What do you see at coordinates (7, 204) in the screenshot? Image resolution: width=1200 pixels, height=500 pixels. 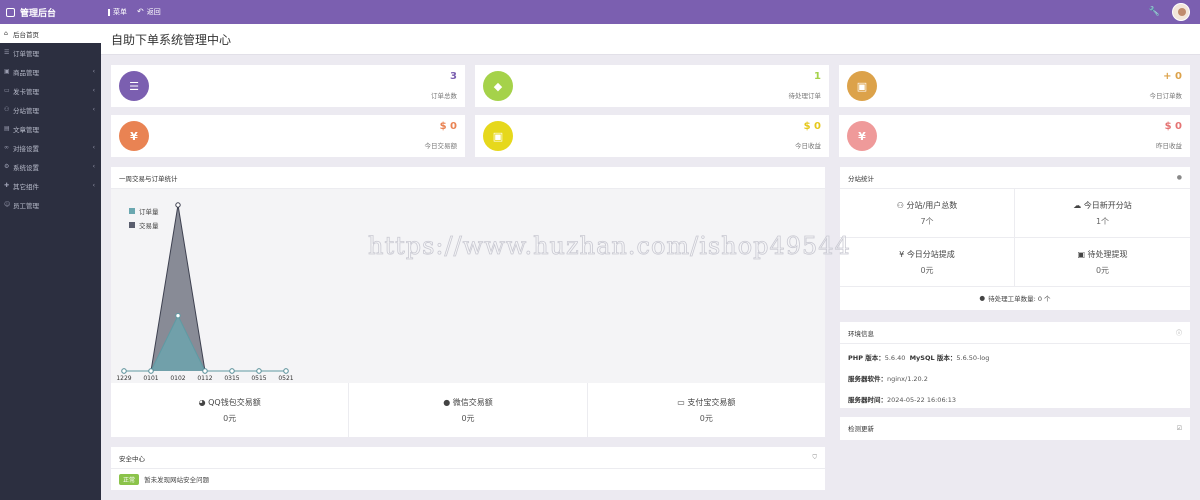 I see `user-icon: ☺` at bounding box center [7, 204].